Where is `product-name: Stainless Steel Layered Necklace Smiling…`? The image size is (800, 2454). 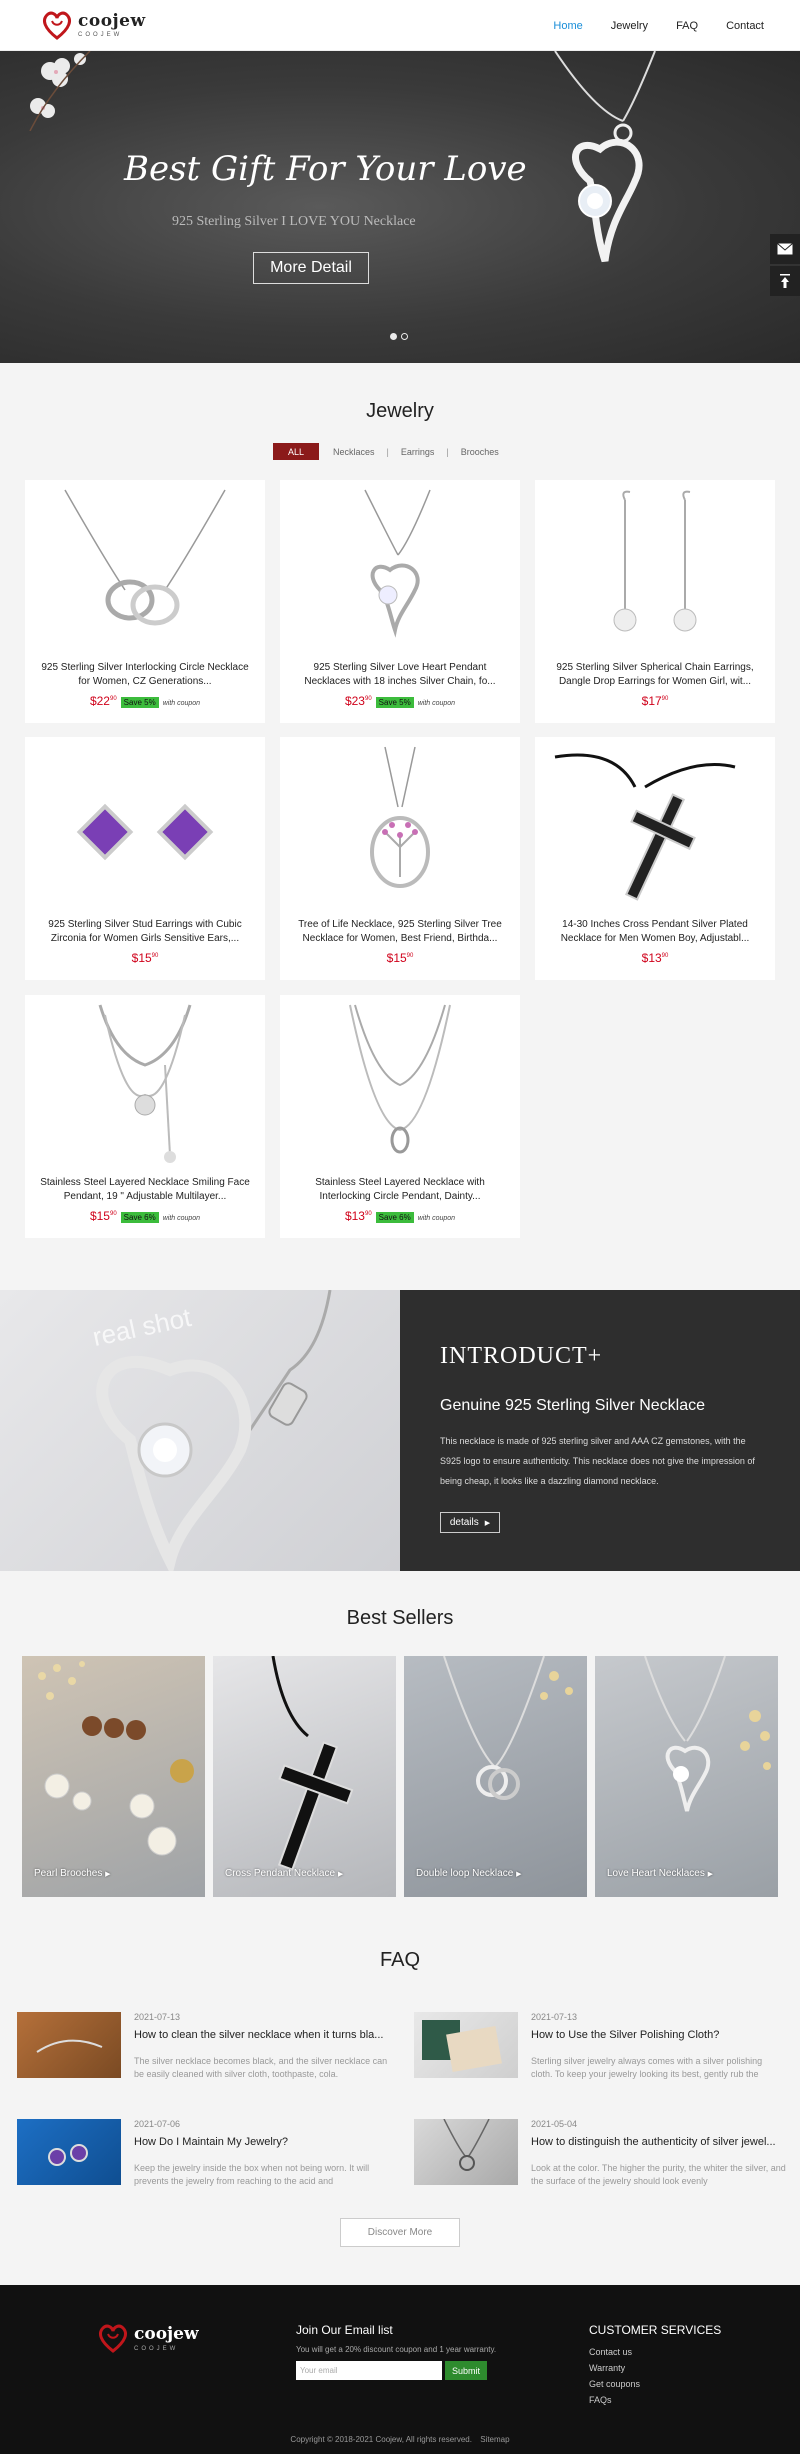
product-name: Stainless Steel Layered Necklace Smiling… is located at coordinates (145, 1190).